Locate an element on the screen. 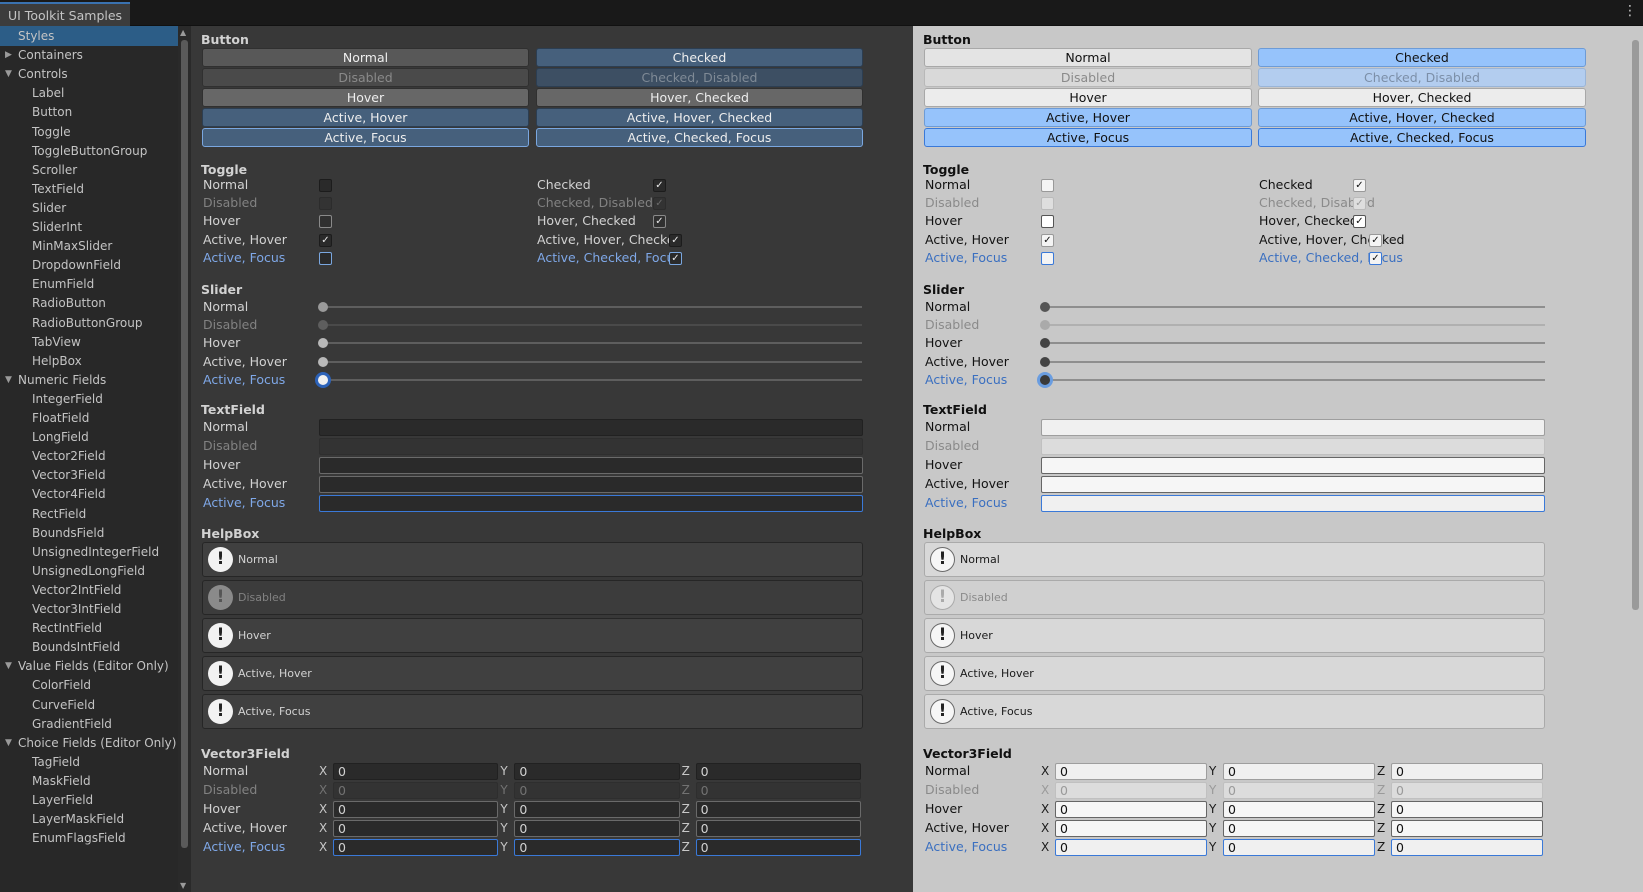 This screenshot has height=892, width=1643. sidebar-item-integerfield: IntegerField is located at coordinates (89, 399).